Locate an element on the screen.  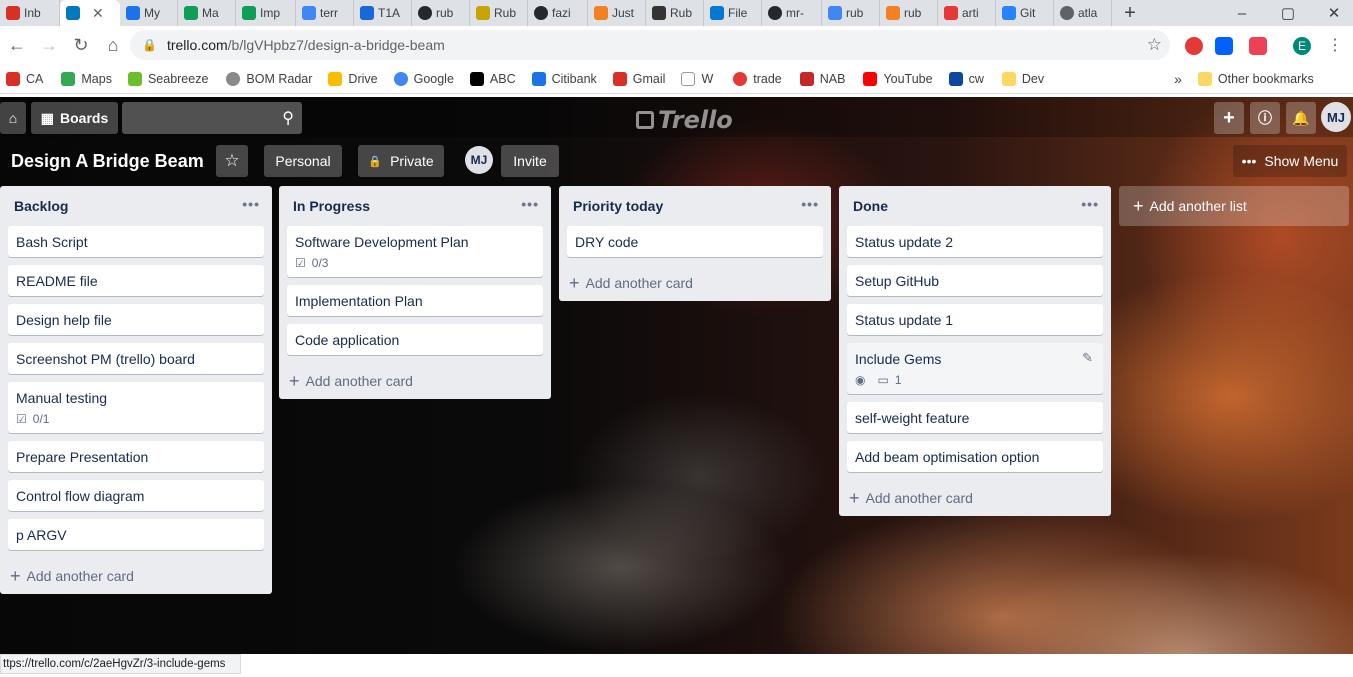
bookmark-youtube: YouTube is located at coordinates (898, 78).